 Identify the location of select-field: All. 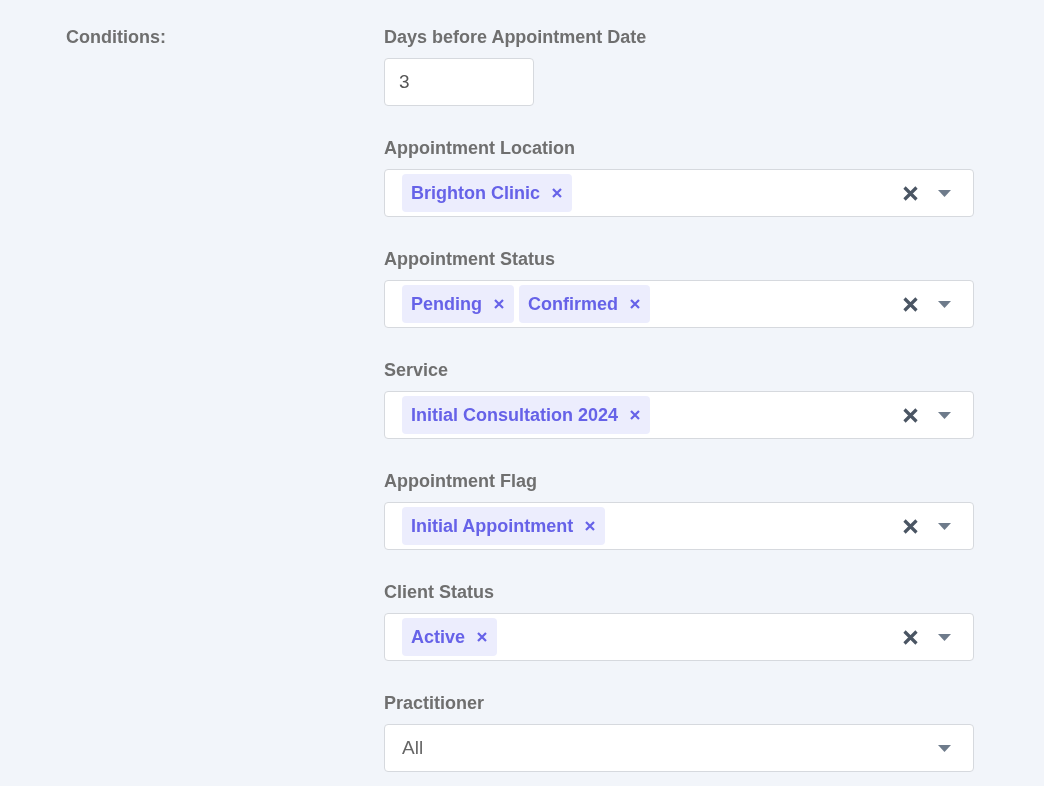
(679, 748).